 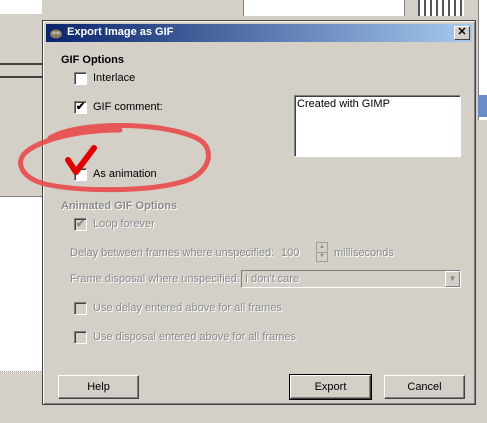 I want to click on disposal-label: Frame disposal where unspecified:, so click(x=155, y=279).